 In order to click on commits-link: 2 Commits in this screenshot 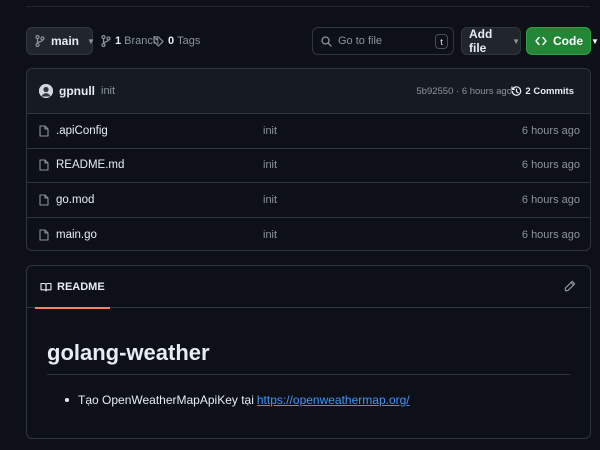, I will do `click(542, 91)`.